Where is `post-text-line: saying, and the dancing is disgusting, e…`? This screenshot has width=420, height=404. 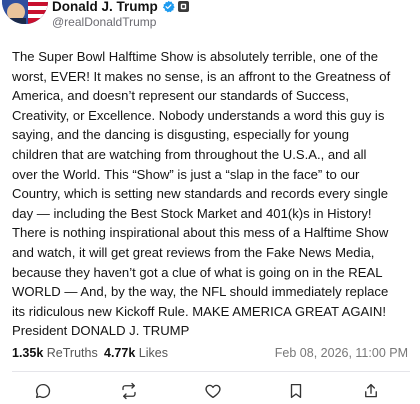
post-text-line: saying, and the dancing is disgusting, e… is located at coordinates (181, 135).